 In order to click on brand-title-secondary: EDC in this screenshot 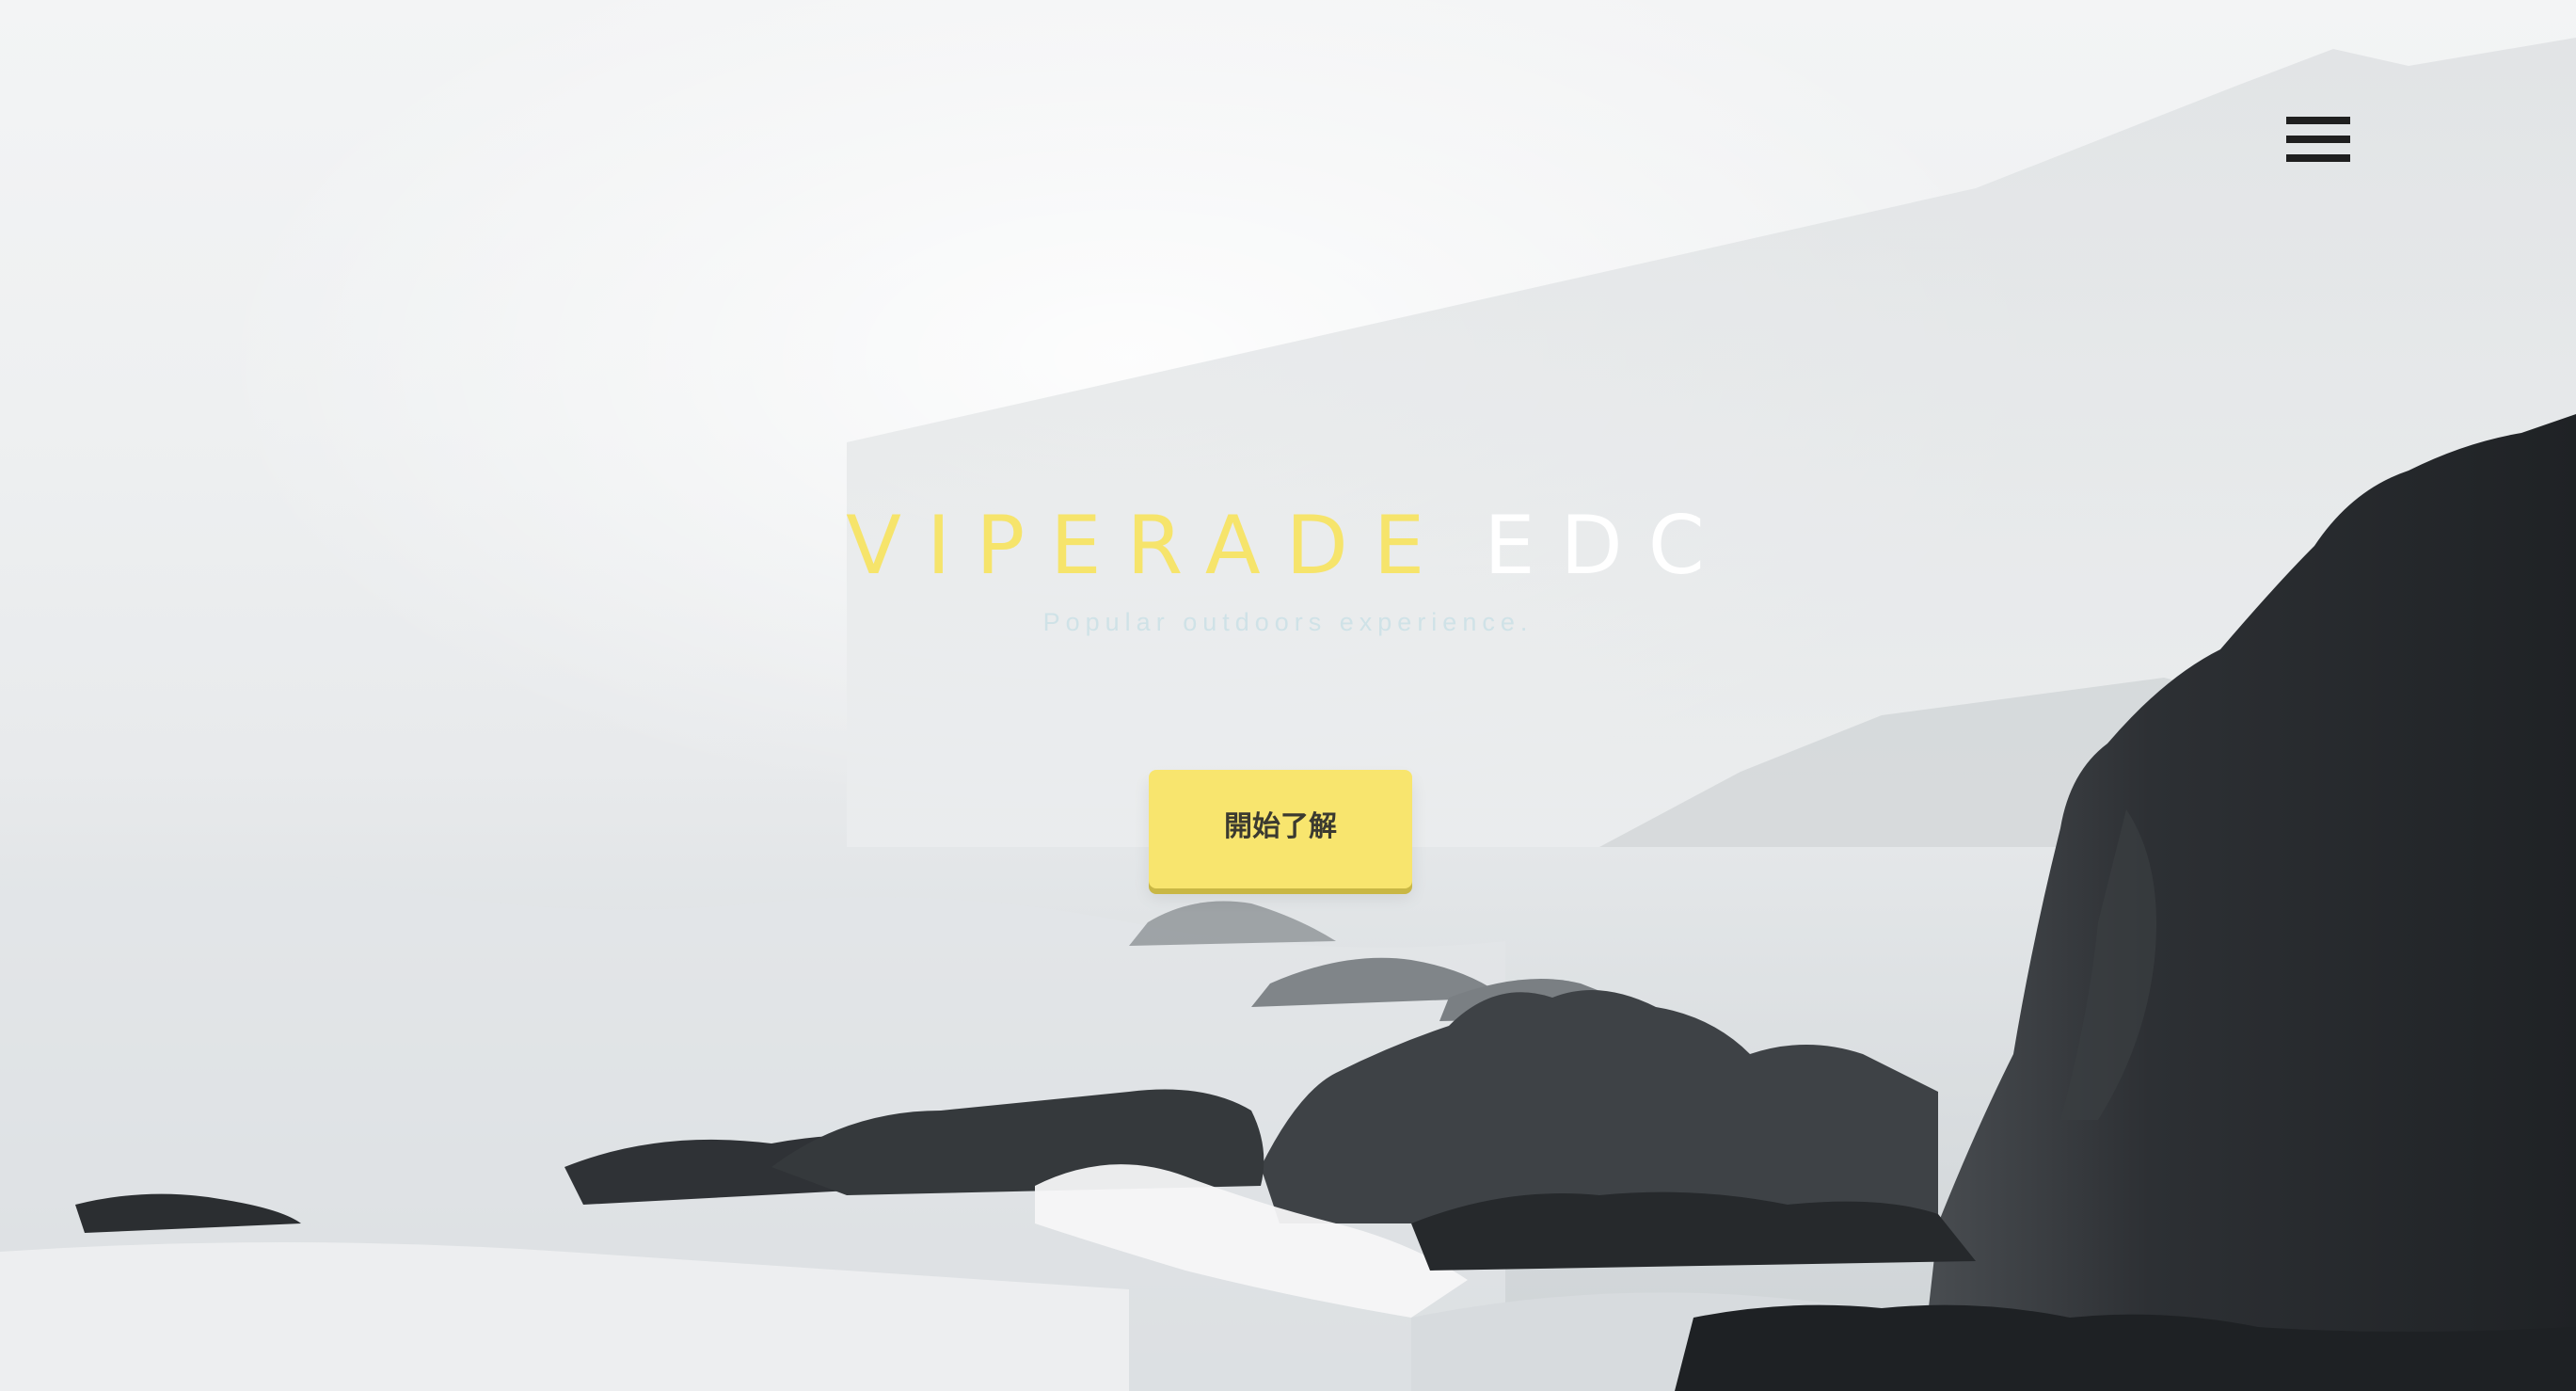, I will do `click(1607, 546)`.